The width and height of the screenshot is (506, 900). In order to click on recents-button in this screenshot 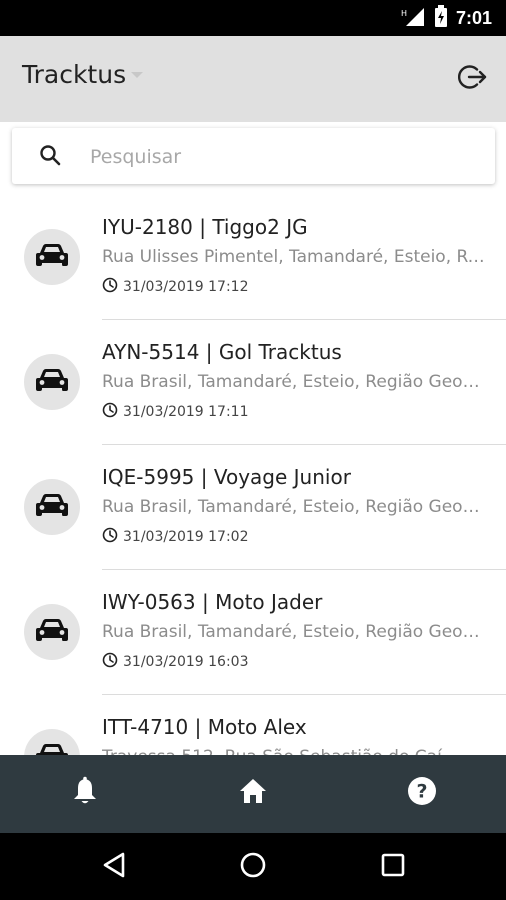, I will do `click(393, 867)`.